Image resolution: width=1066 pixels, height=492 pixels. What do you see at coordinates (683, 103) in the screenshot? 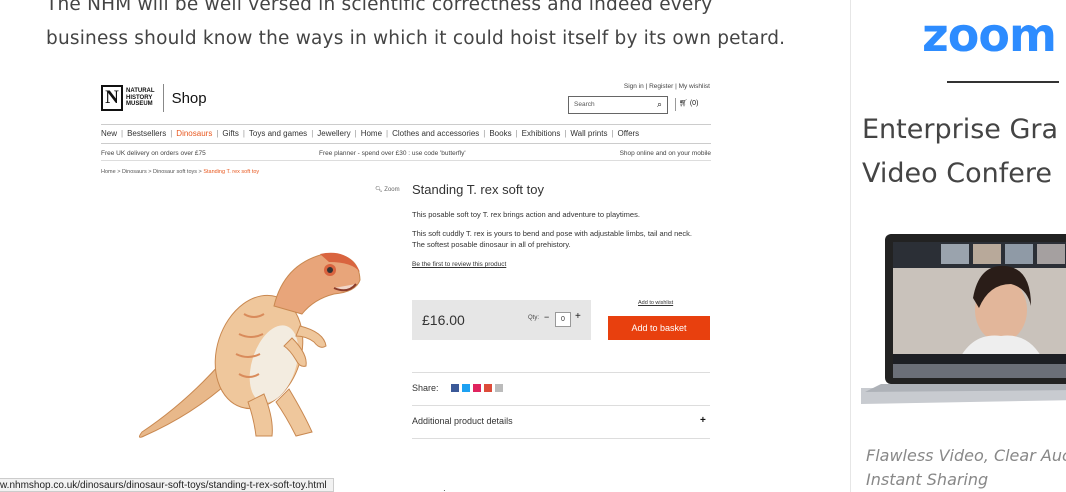
I see `basket-icon: 🛒︎` at bounding box center [683, 103].